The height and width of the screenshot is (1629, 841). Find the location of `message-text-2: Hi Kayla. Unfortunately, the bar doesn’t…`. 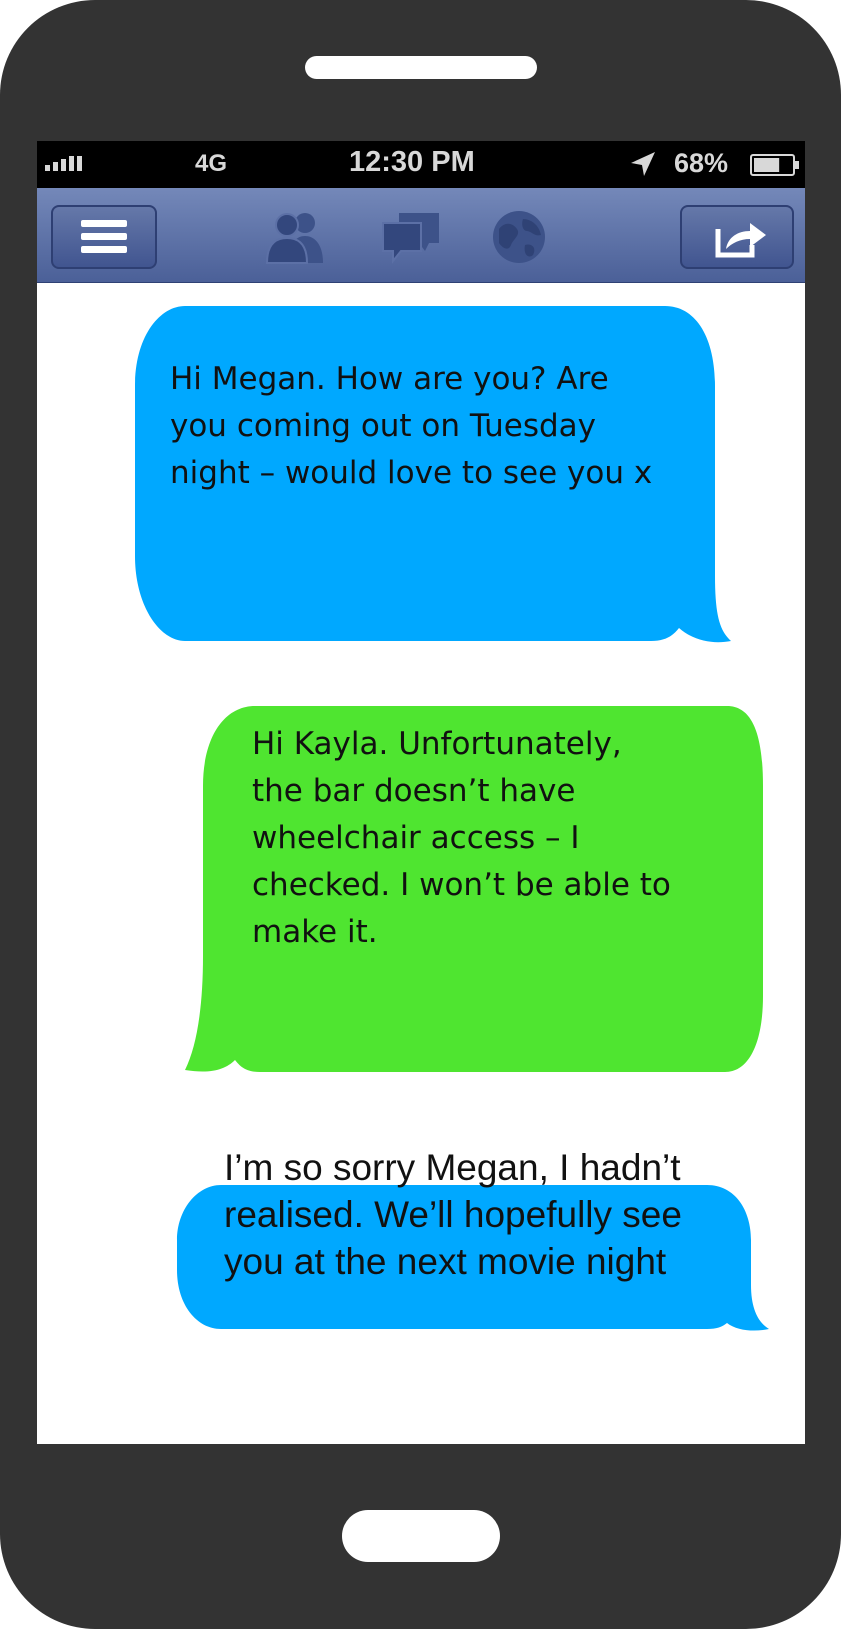

message-text-2: Hi Kayla. Unfortunately, the bar doesn’t… is located at coordinates (461, 838).